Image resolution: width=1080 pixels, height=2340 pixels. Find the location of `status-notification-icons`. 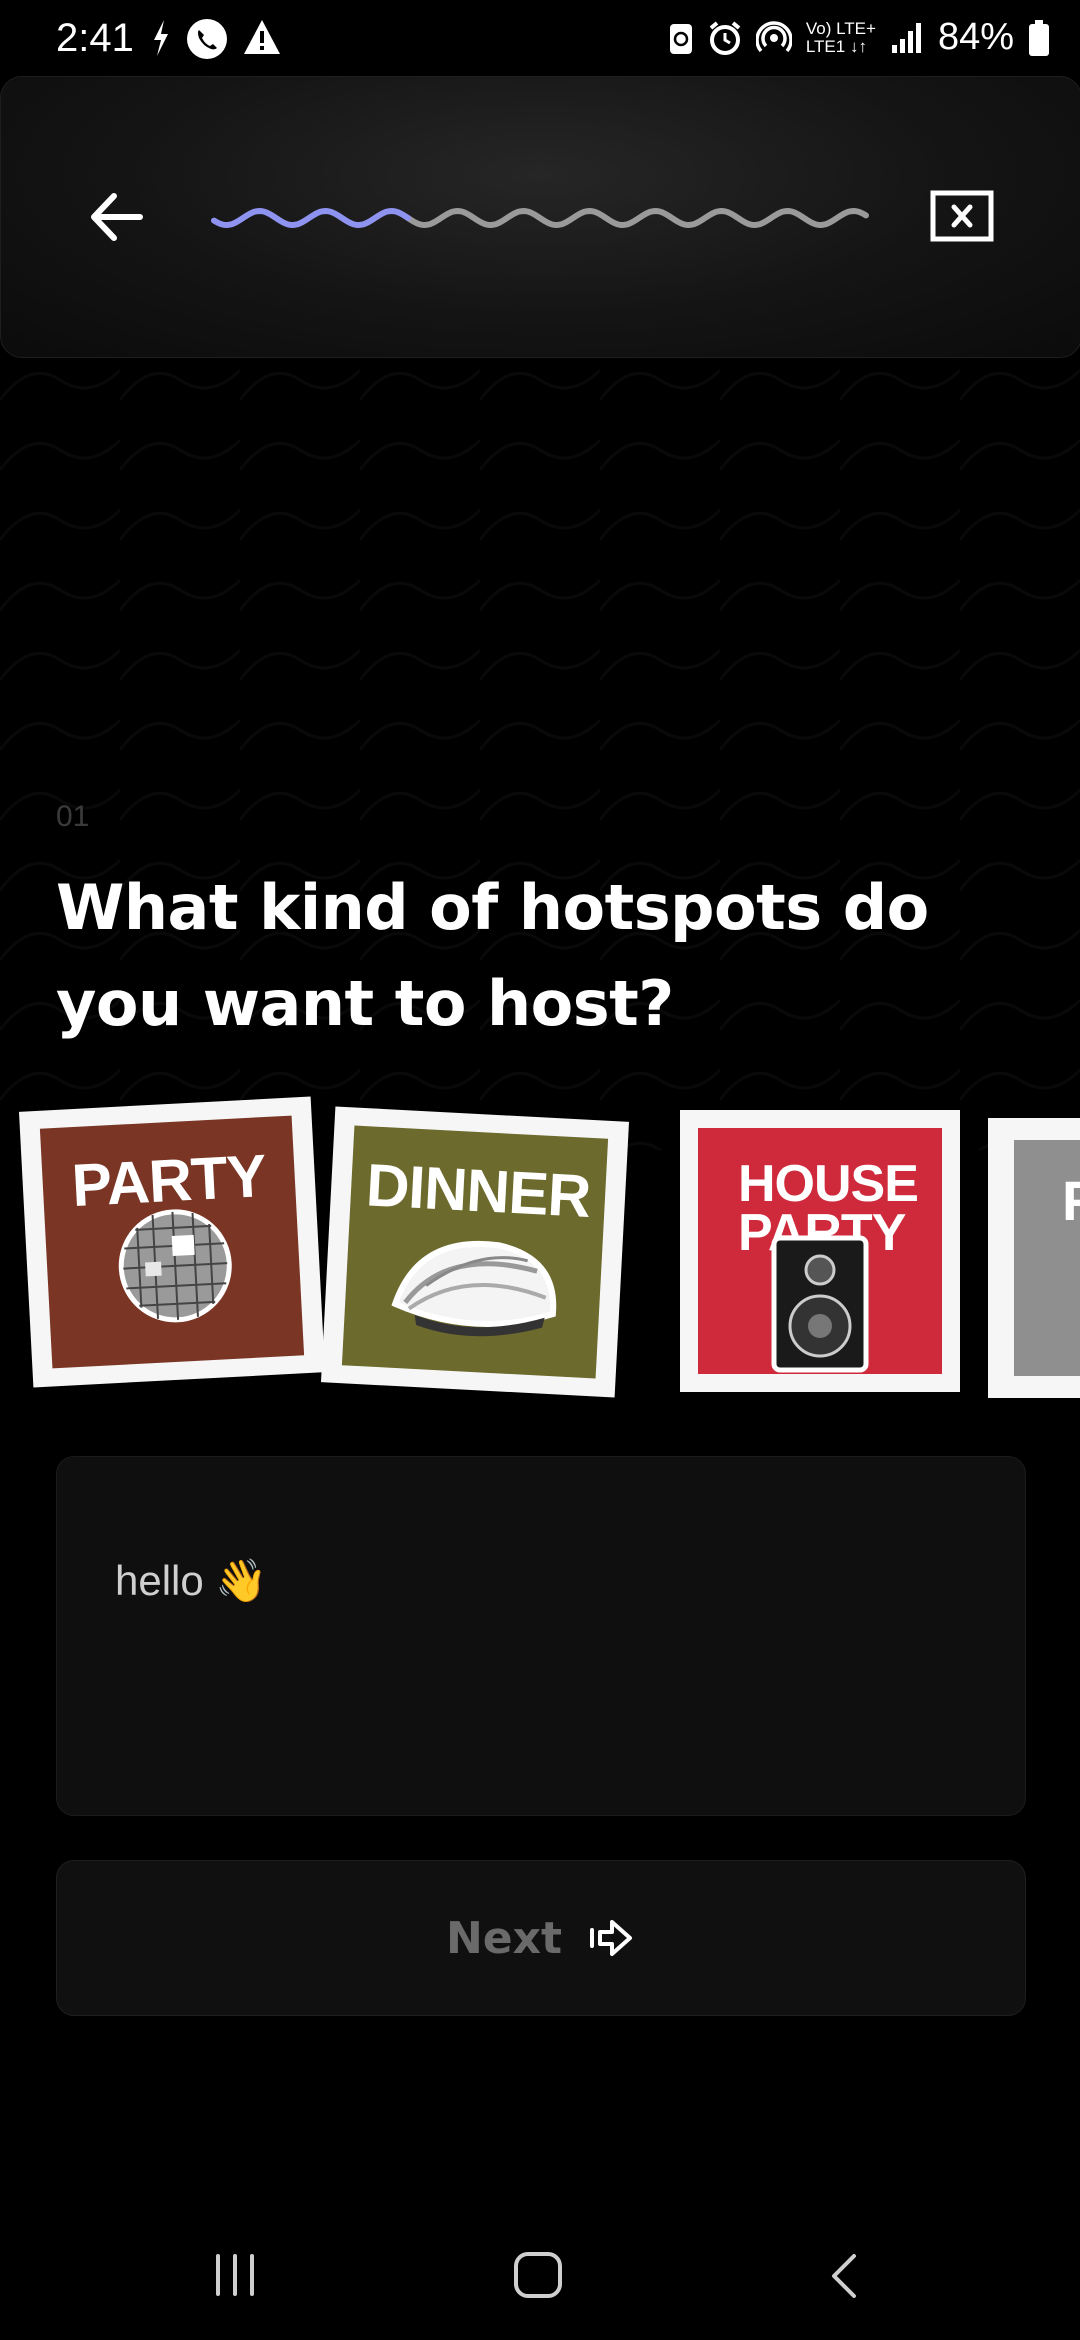

status-notification-icons is located at coordinates (216, 39).